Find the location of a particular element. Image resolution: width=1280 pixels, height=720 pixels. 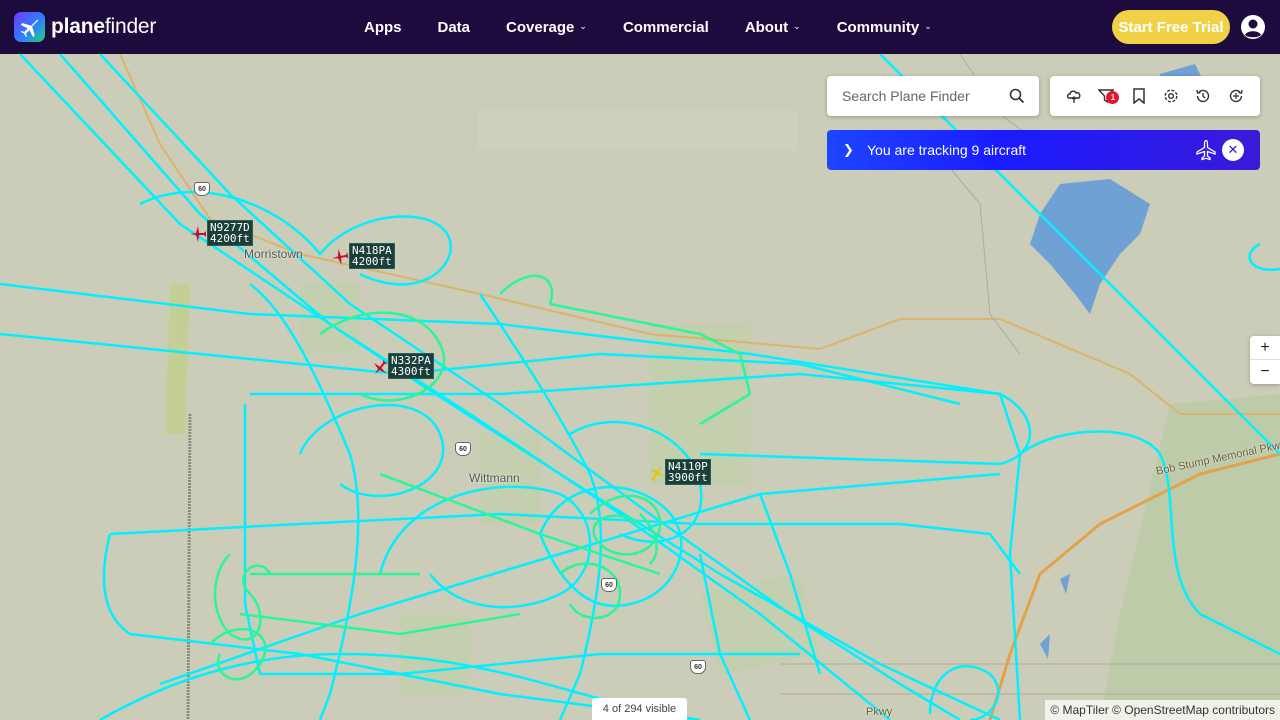

filter-count-badge: 1 is located at coordinates (1113, 97).